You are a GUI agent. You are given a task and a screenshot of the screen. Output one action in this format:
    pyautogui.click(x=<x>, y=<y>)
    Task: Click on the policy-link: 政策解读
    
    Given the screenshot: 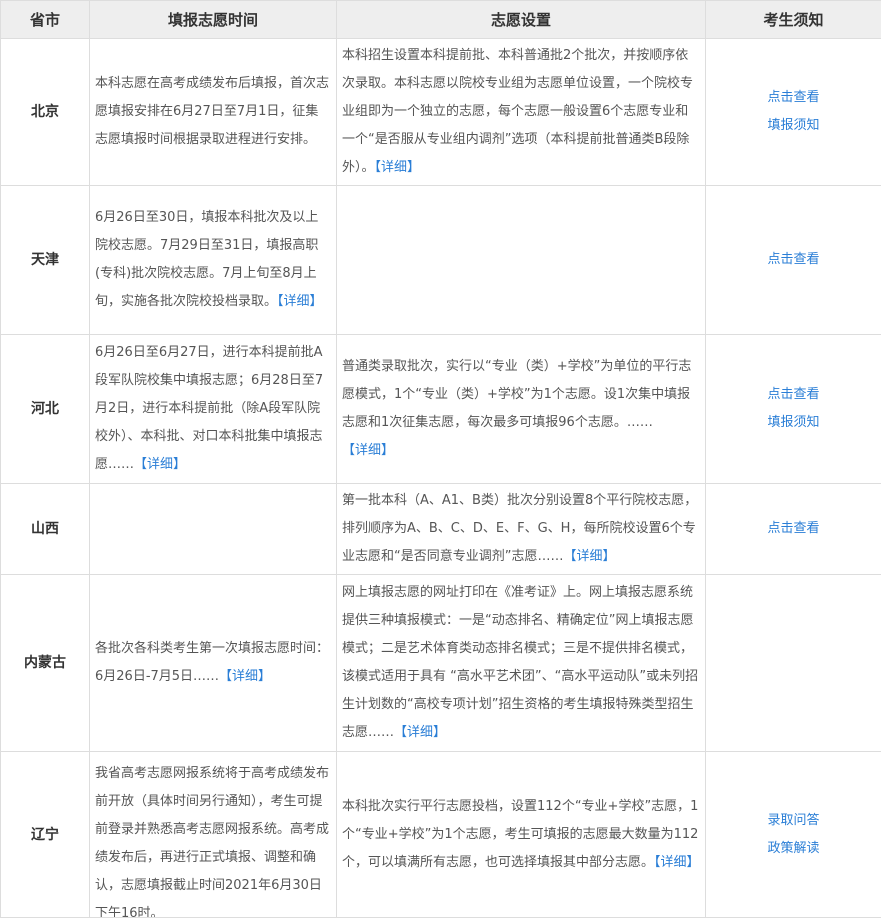 What is the action you would take?
    pyautogui.click(x=793, y=849)
    